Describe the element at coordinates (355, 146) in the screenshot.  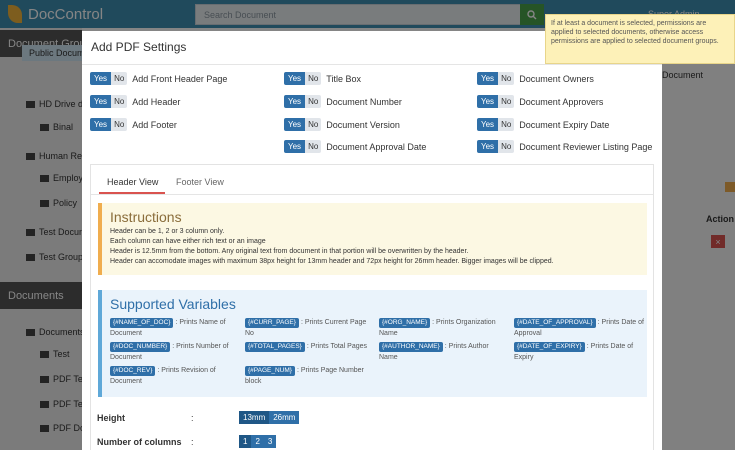
I see `option-document-approval-date: Yes No Document Approval Date` at that location.